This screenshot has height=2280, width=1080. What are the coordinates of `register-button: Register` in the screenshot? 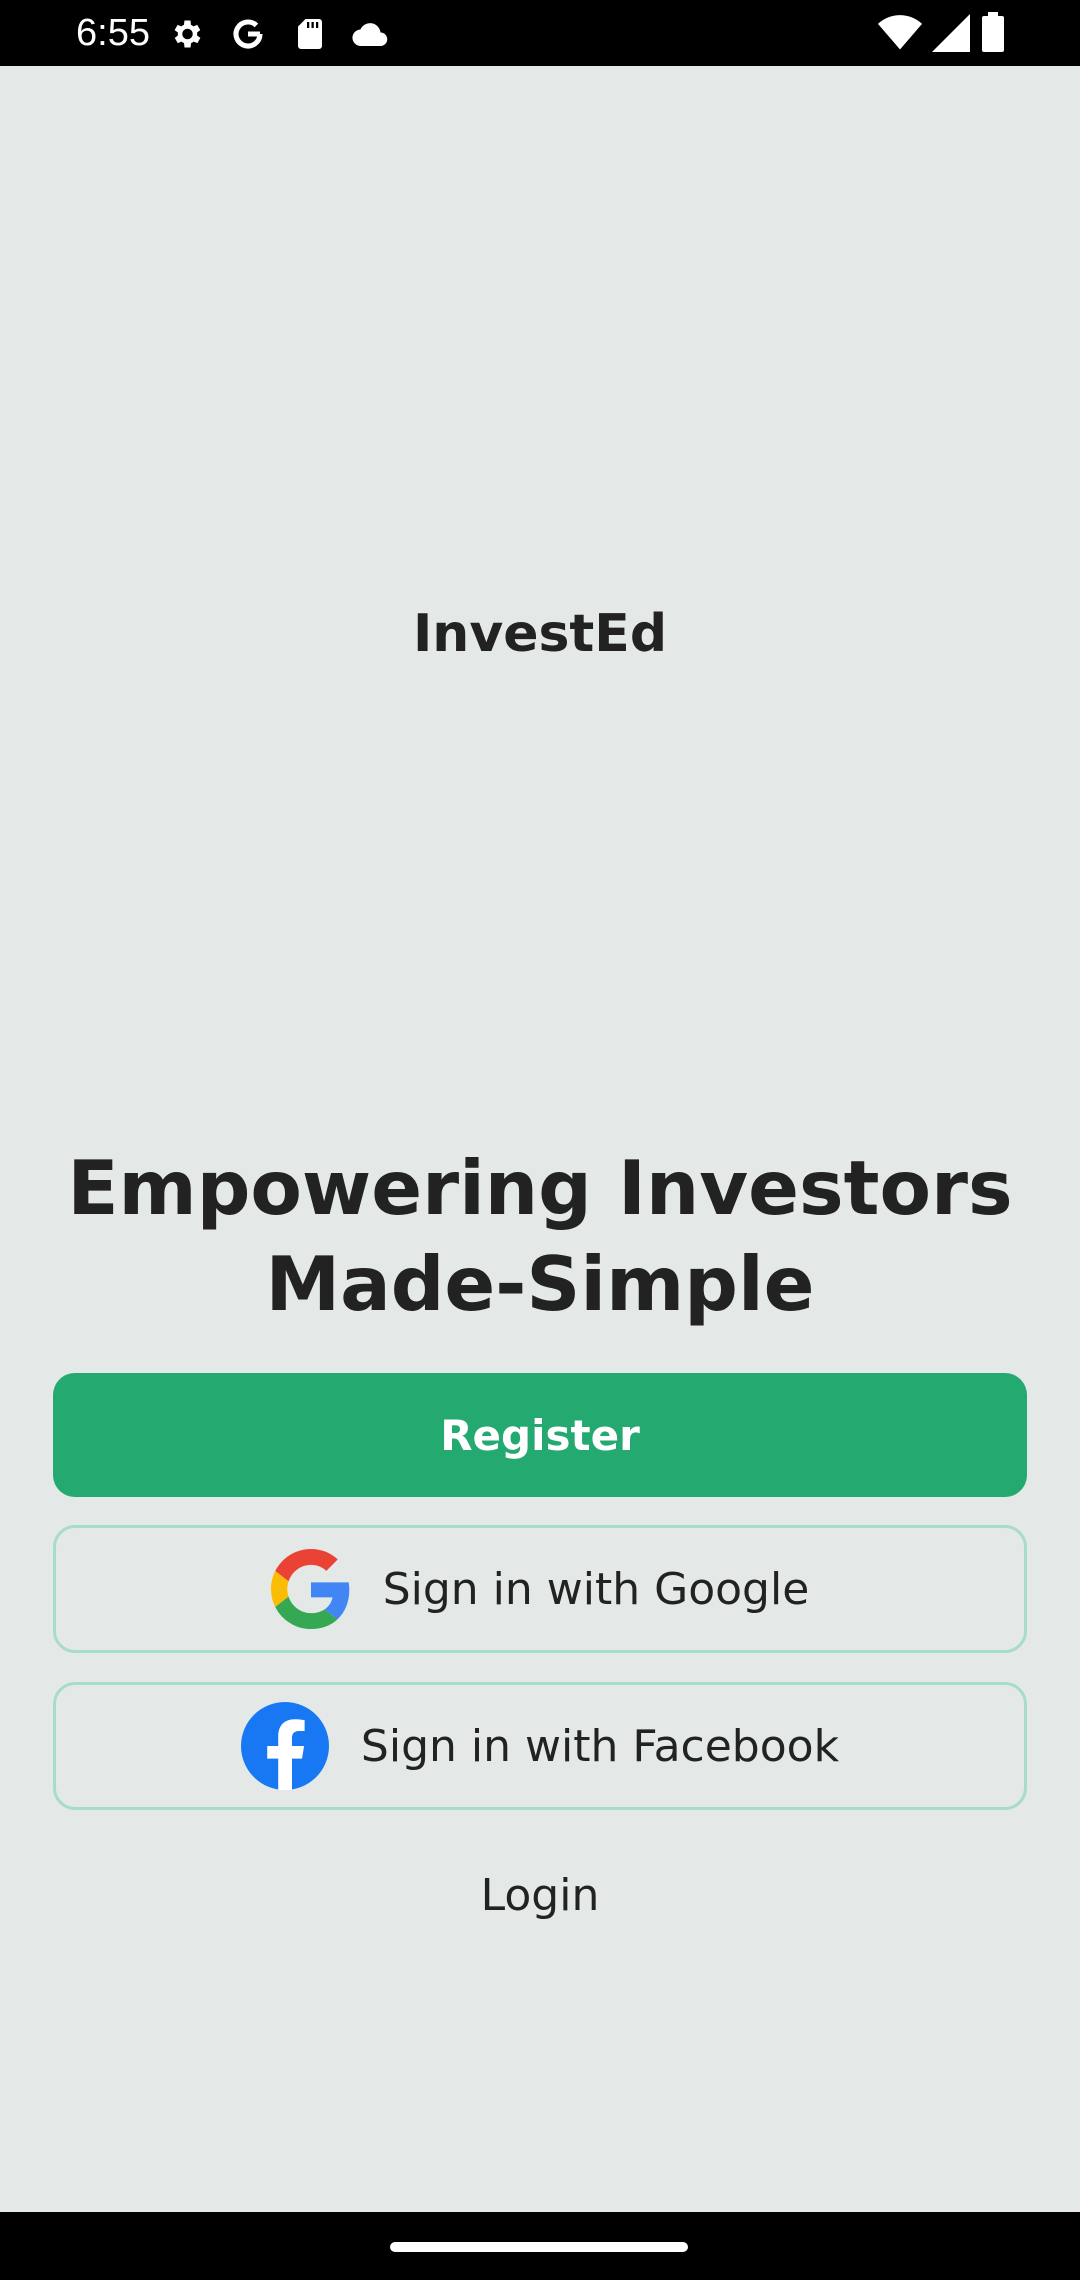 It's located at (540, 1435).